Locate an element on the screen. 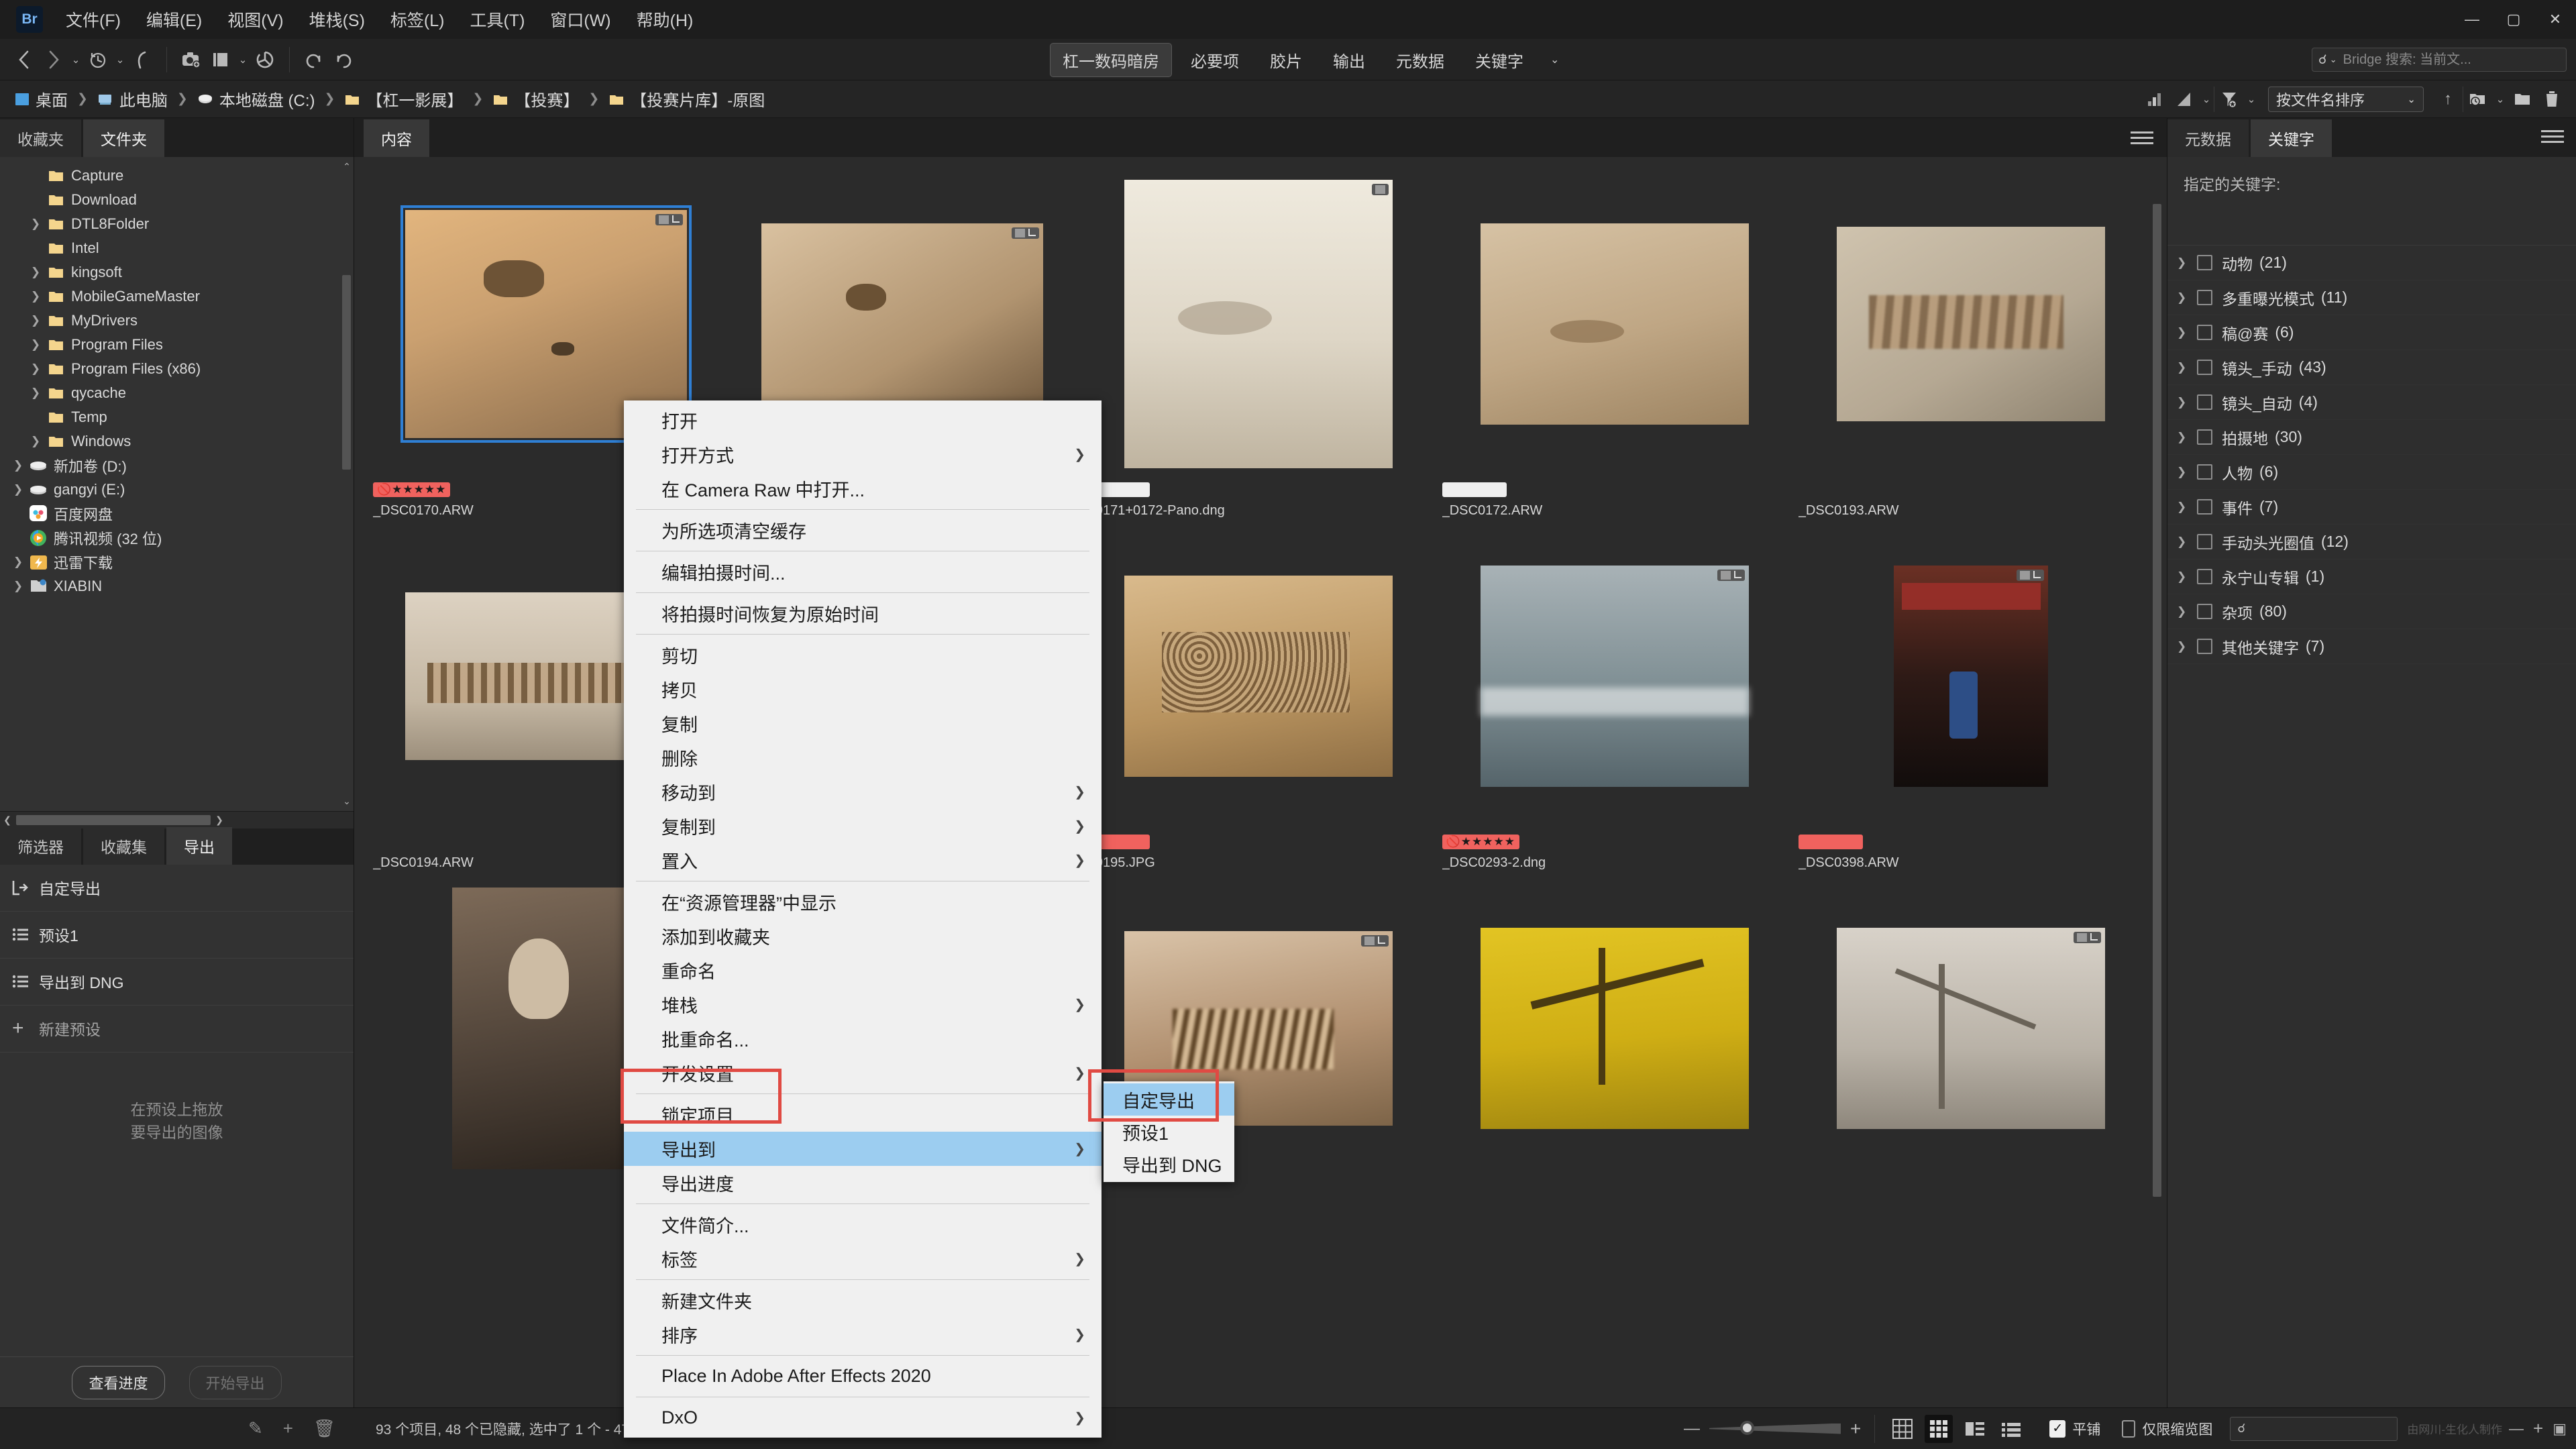 The width and height of the screenshot is (2576, 1449). breadcrumb-this-pc: 此电脑 is located at coordinates (132, 99).